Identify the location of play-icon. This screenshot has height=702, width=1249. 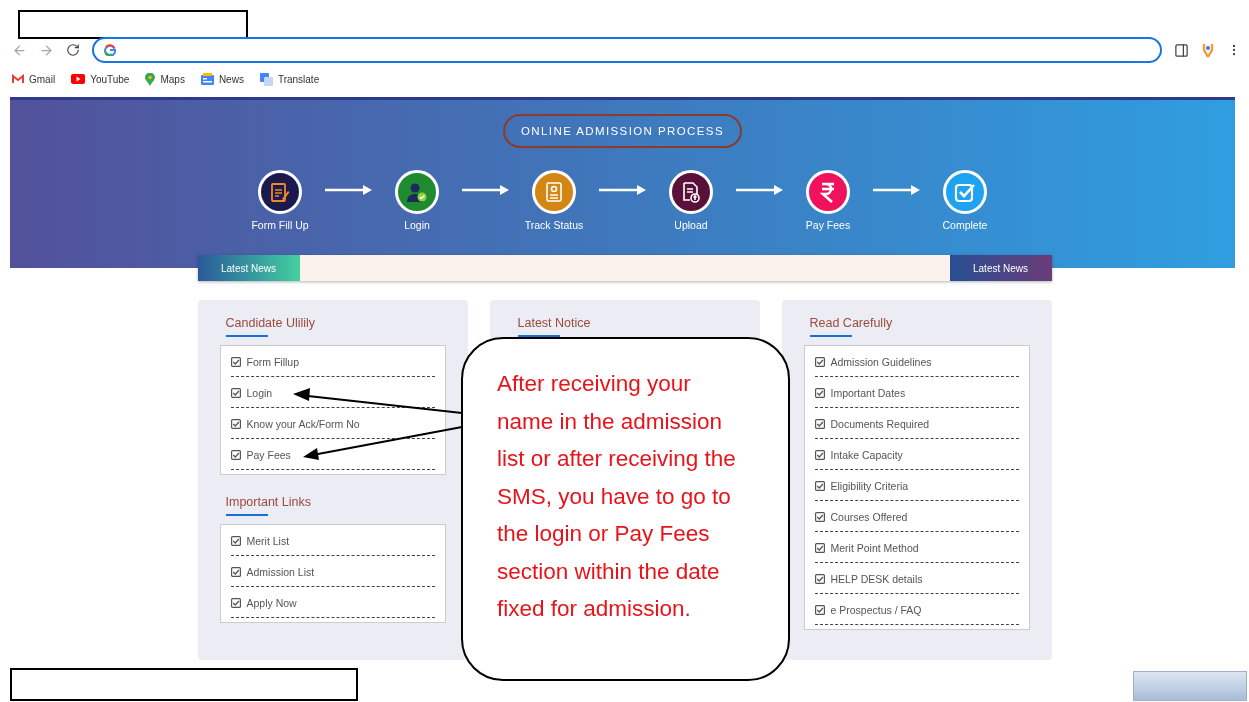
(78, 79).